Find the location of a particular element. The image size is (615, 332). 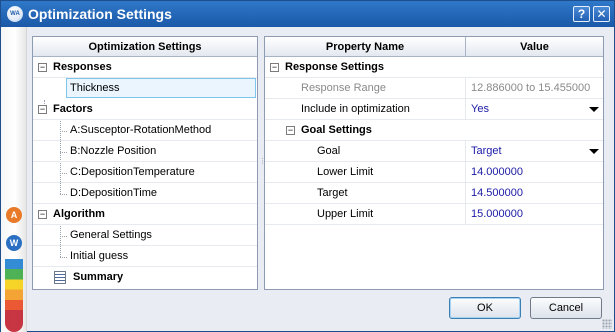

include-value: Yes is located at coordinates (480, 109).